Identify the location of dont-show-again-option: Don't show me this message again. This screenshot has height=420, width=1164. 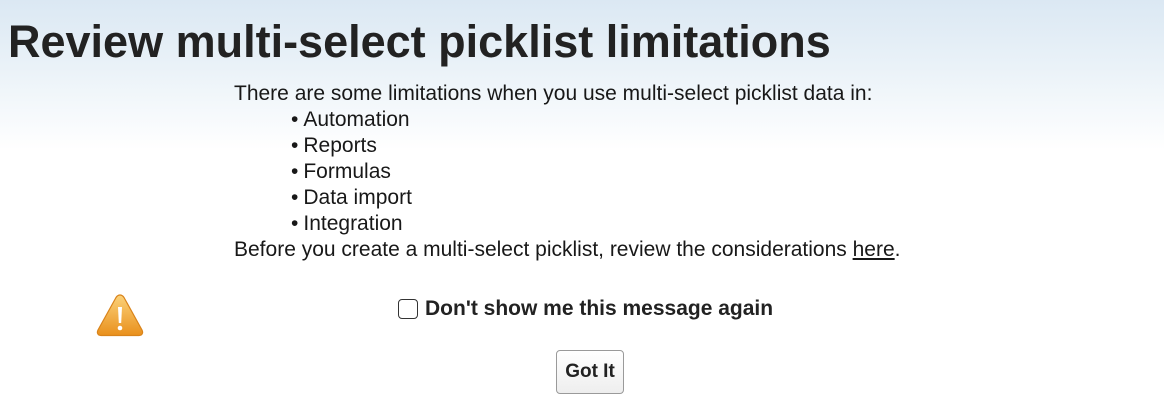
(585, 309).